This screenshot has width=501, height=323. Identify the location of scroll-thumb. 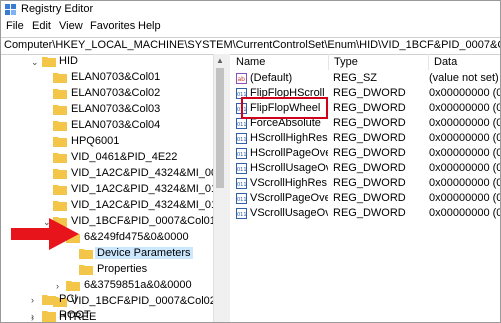
(220, 128).